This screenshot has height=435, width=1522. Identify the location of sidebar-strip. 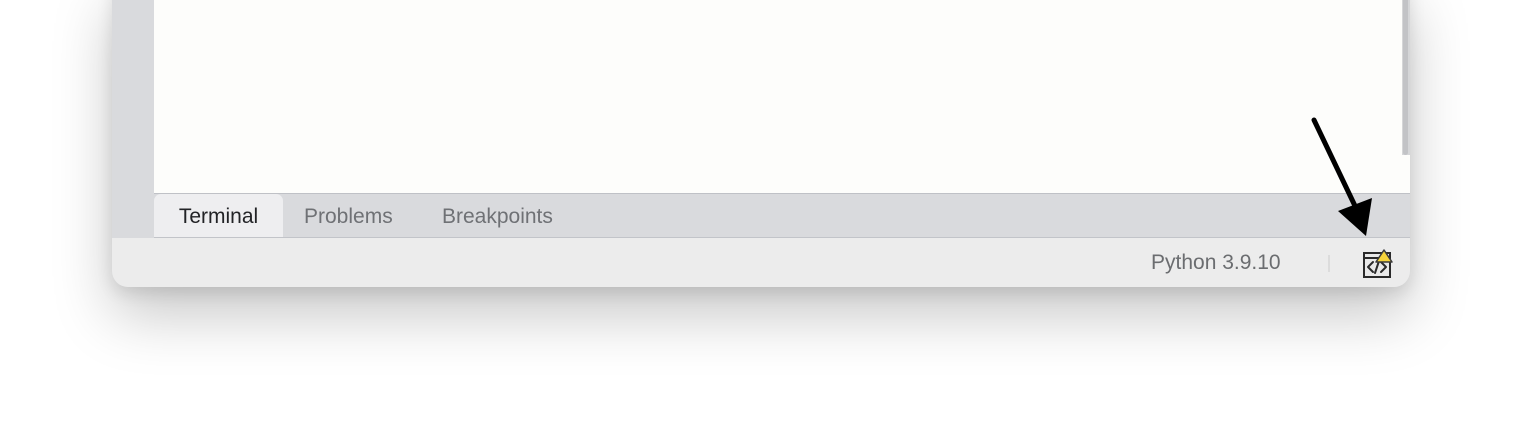
(133, 119).